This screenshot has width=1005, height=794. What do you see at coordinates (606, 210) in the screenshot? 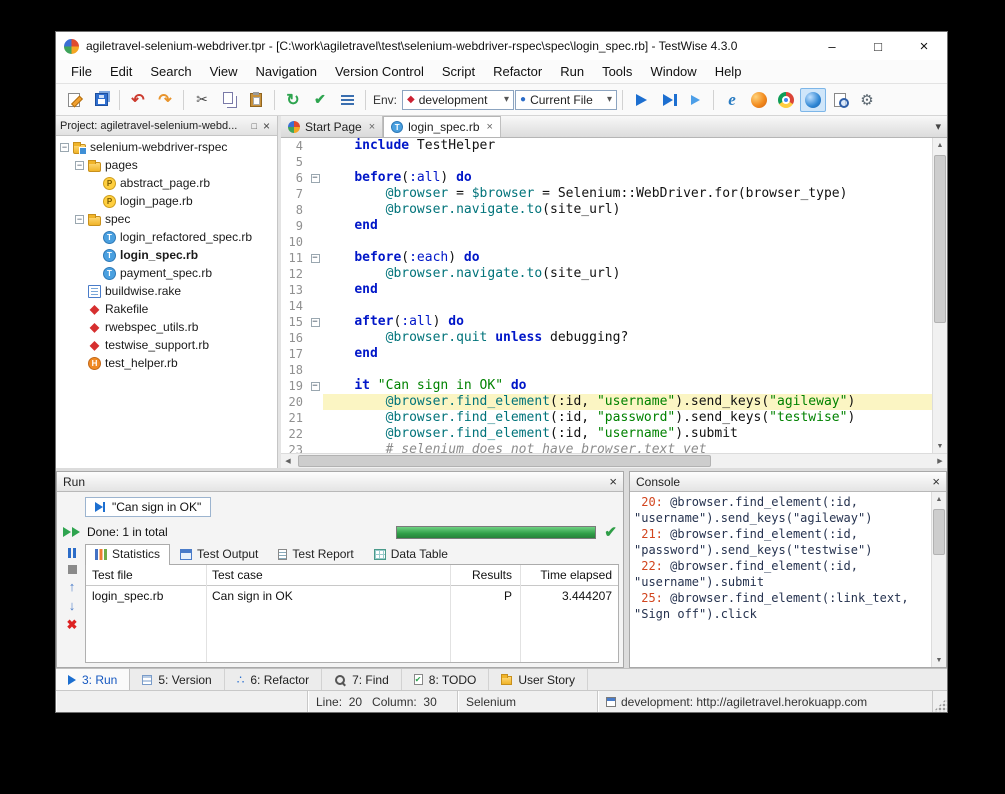
I see `code-line: 8 @browser.navigate.to(site_url)` at bounding box center [606, 210].